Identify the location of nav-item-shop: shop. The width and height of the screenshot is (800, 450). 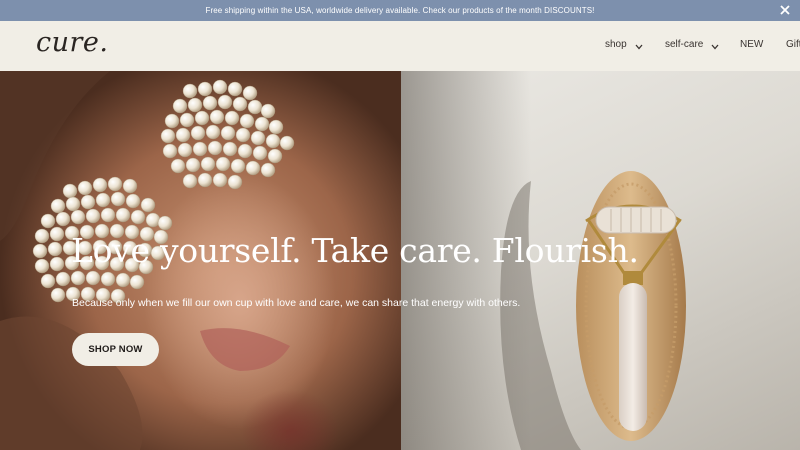
(624, 44).